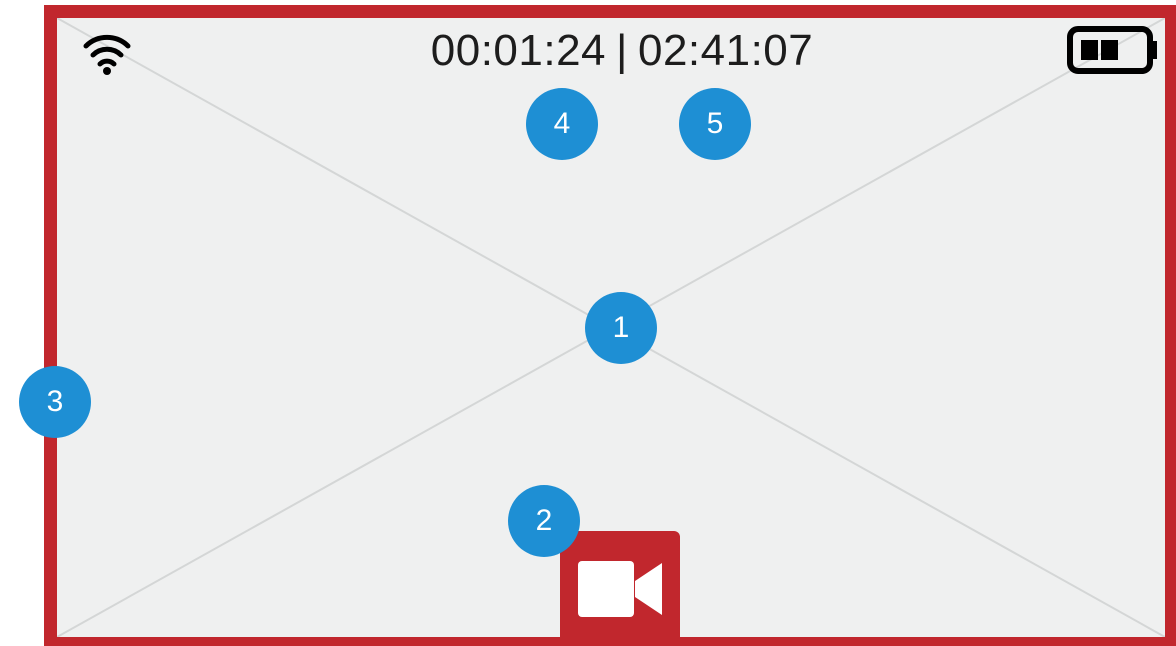 Image resolution: width=1176 pixels, height=646 pixels. What do you see at coordinates (725, 50) in the screenshot?
I see `total-time: 02:41:07` at bounding box center [725, 50].